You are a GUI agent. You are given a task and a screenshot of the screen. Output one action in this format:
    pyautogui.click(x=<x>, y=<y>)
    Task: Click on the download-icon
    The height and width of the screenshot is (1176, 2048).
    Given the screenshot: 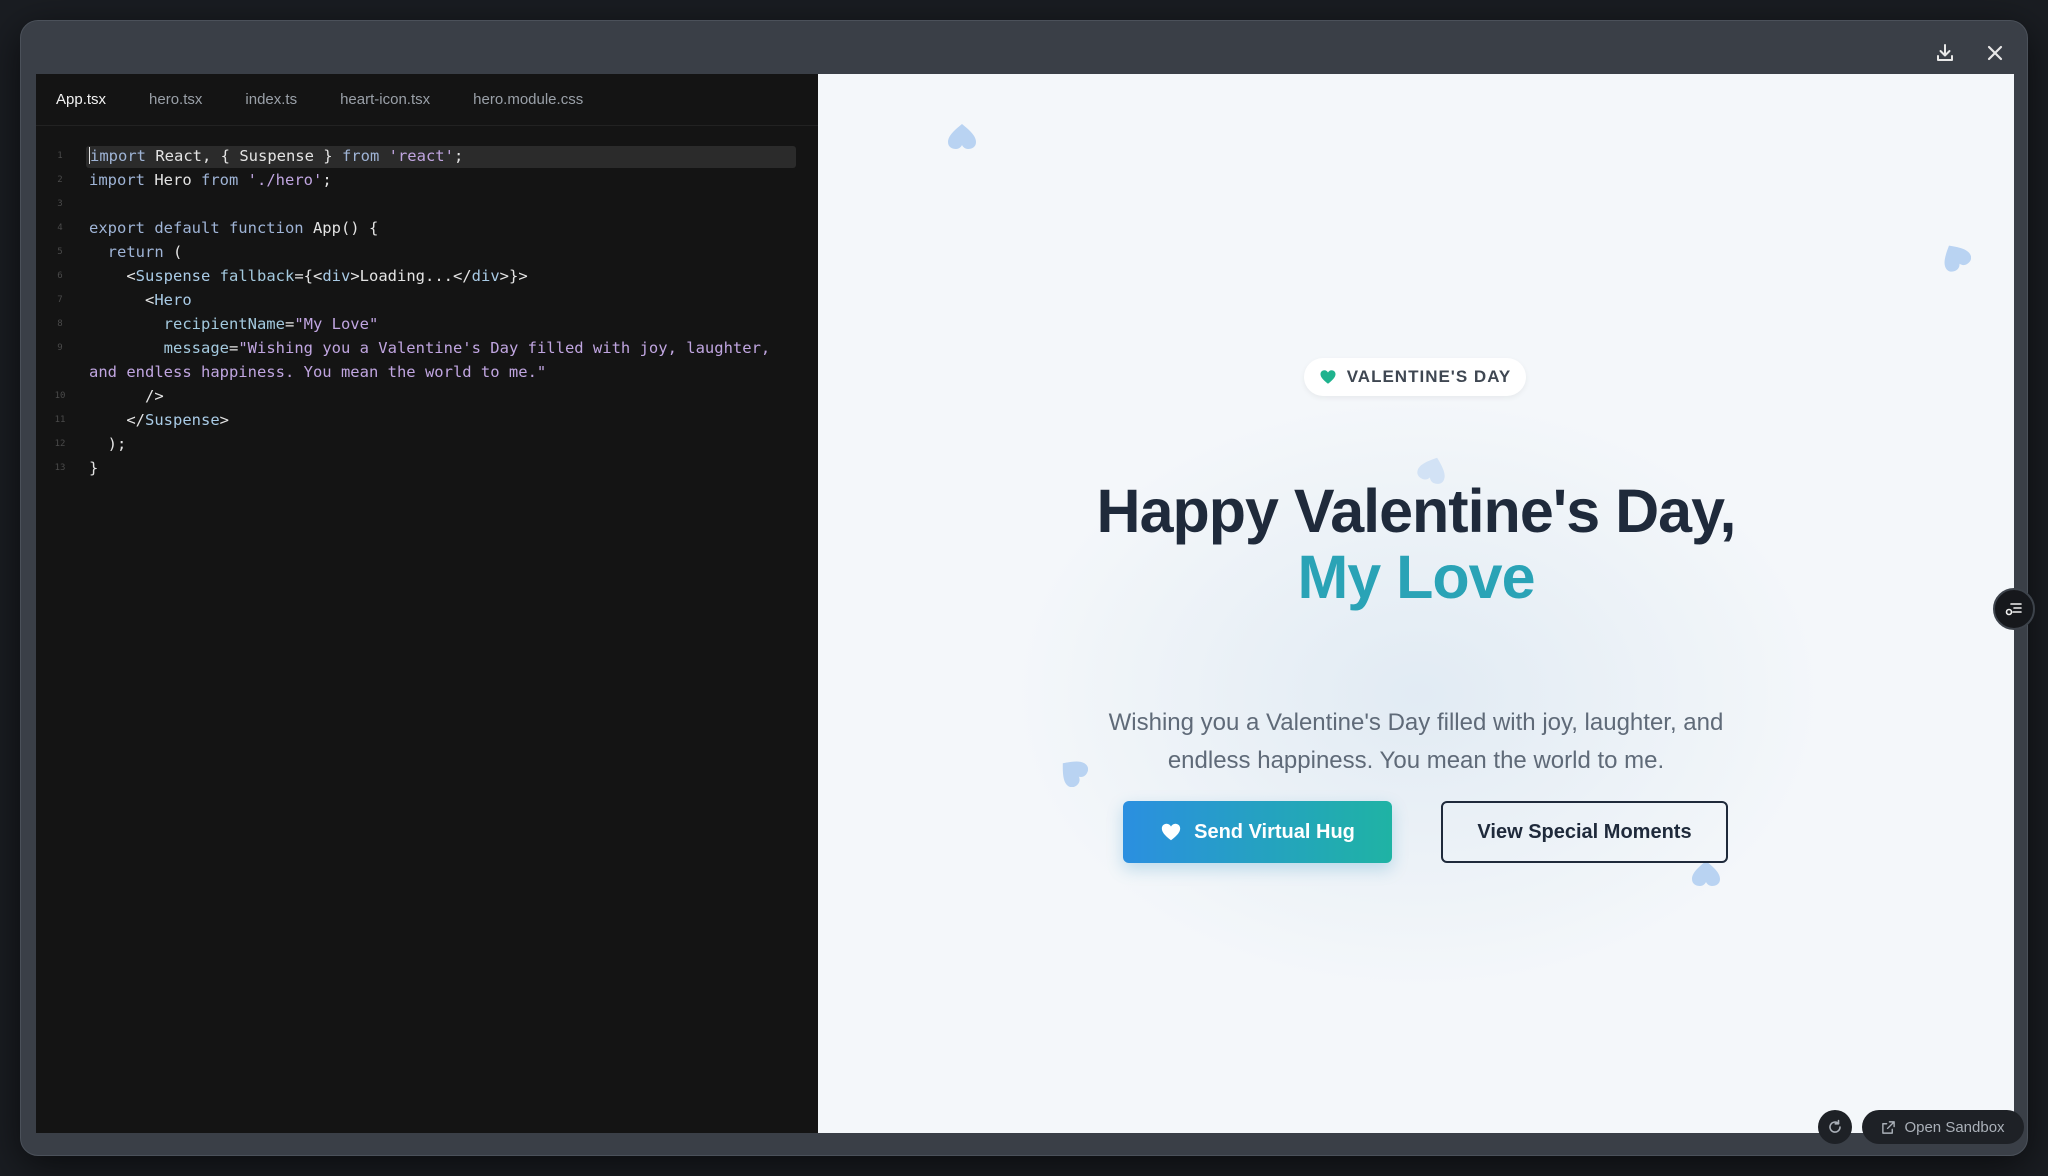 What is the action you would take?
    pyautogui.click(x=1945, y=53)
    